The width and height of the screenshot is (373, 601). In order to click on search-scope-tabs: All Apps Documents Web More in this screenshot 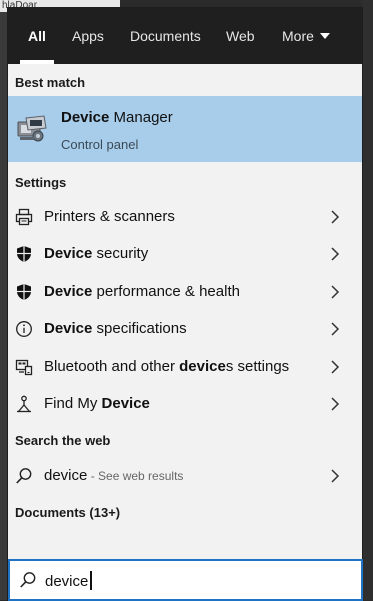, I will do `click(185, 36)`.